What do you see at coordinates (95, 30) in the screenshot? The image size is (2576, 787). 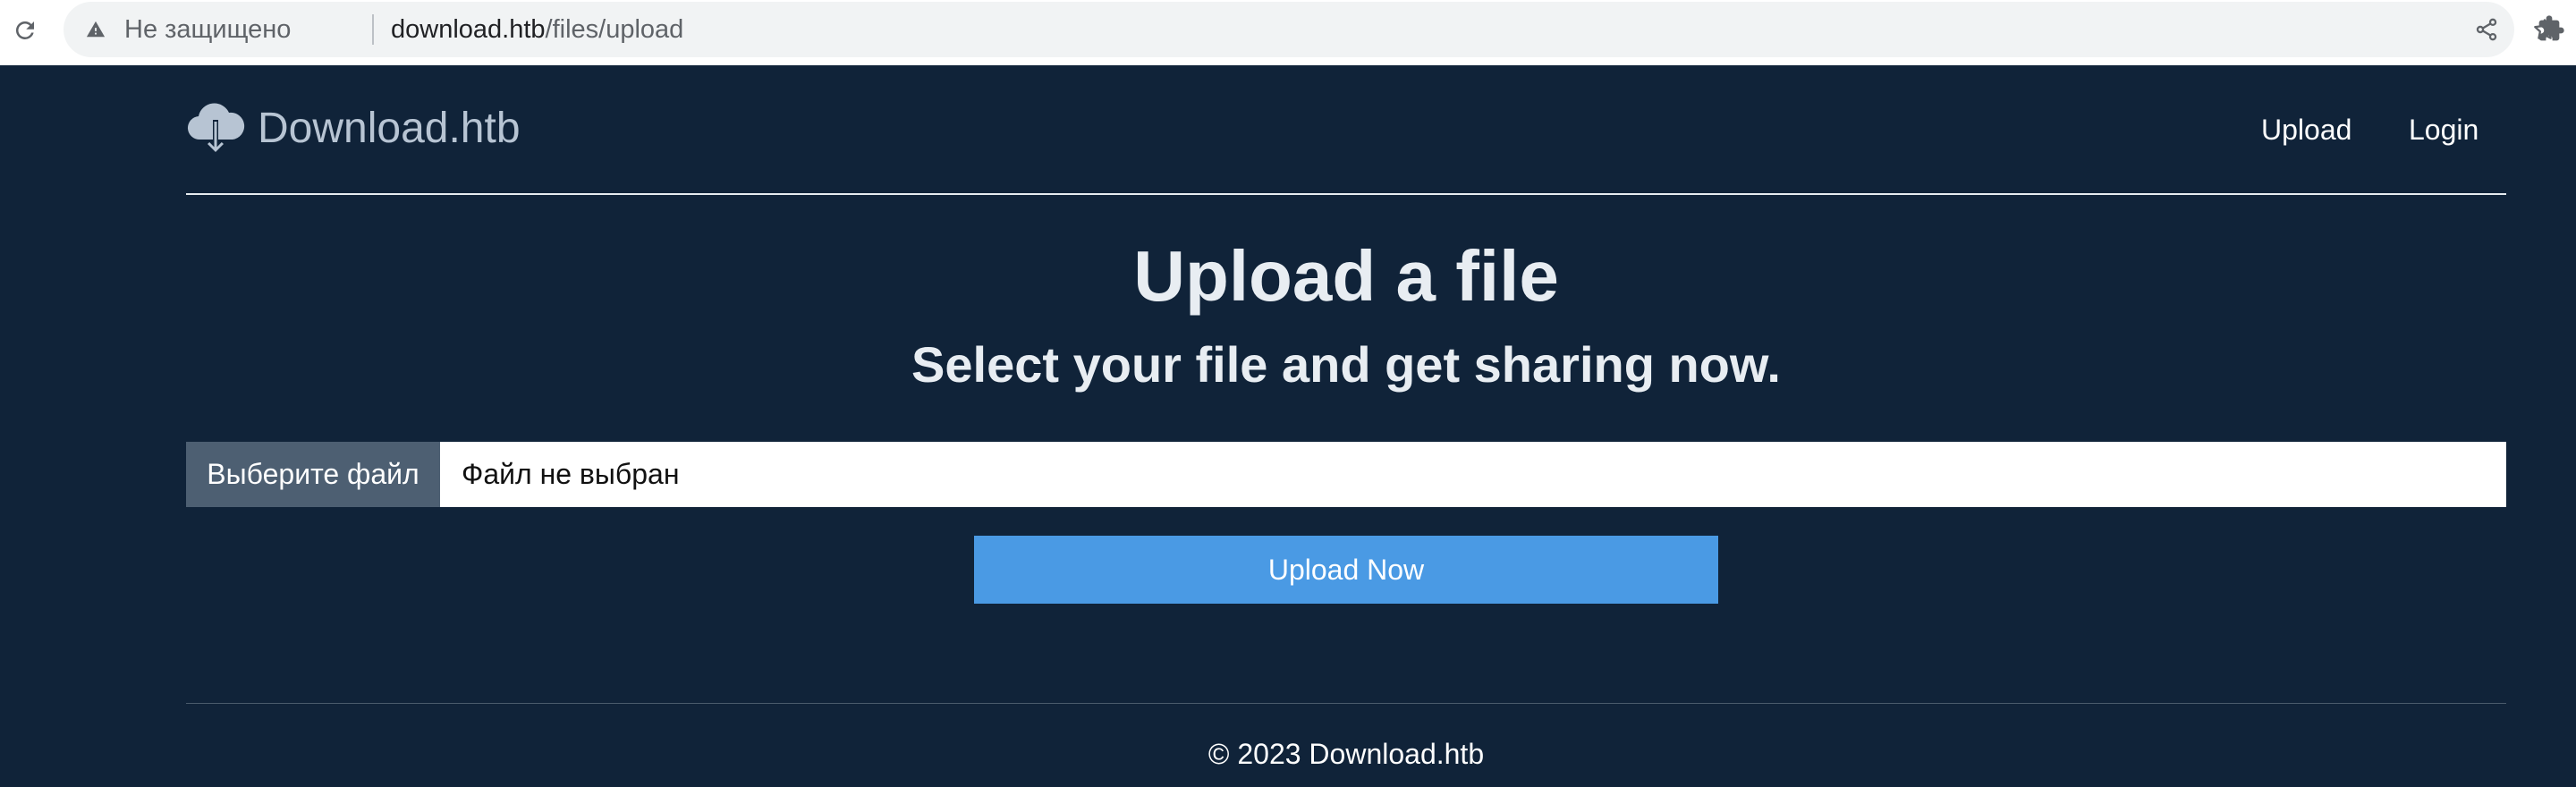 I see `warning-icon` at bounding box center [95, 30].